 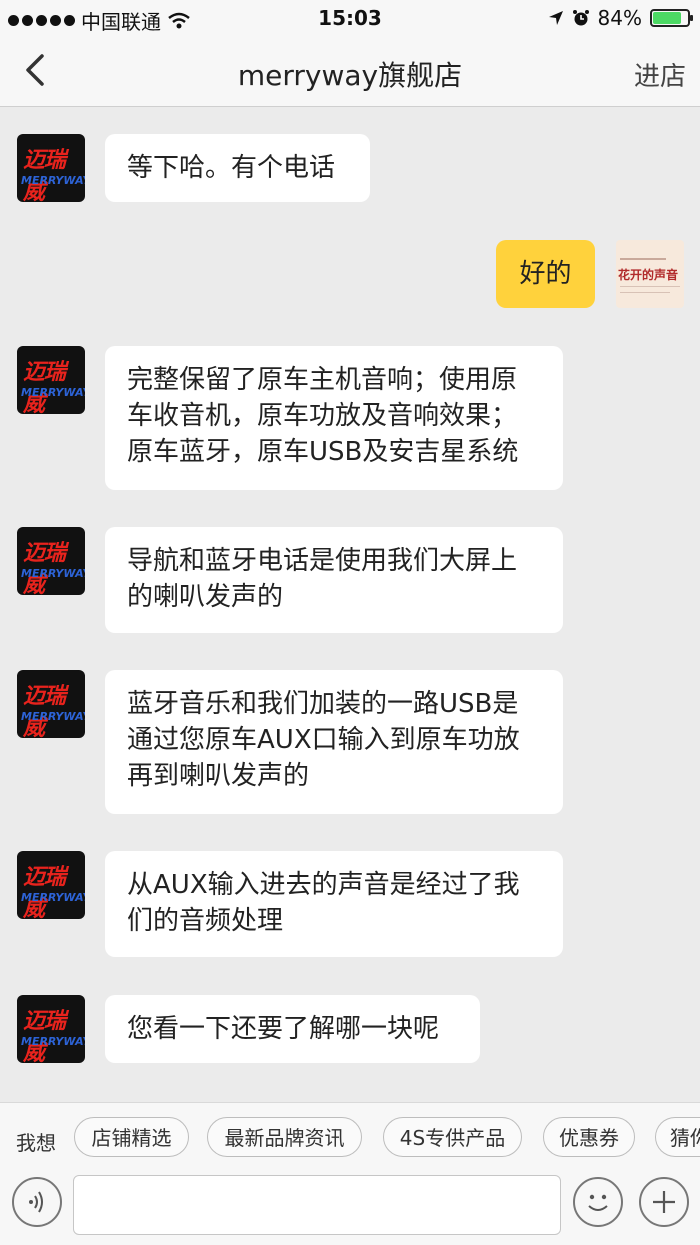 What do you see at coordinates (589, 1137) in the screenshot?
I see `quick-chip-coupons: 优惠券` at bounding box center [589, 1137].